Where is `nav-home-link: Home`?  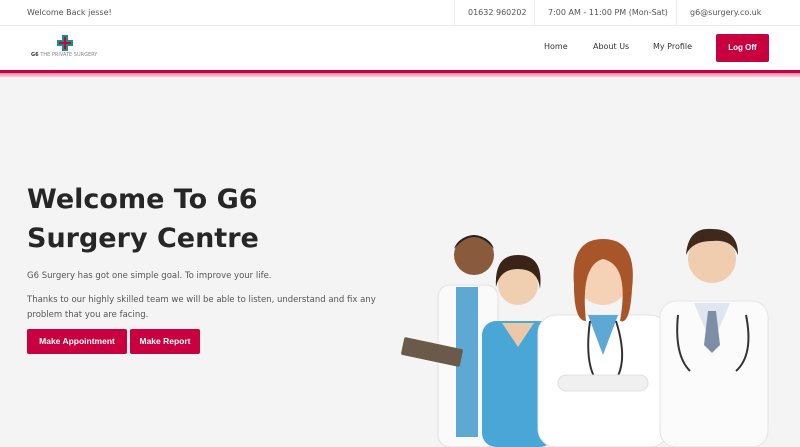
nav-home-link: Home is located at coordinates (556, 46).